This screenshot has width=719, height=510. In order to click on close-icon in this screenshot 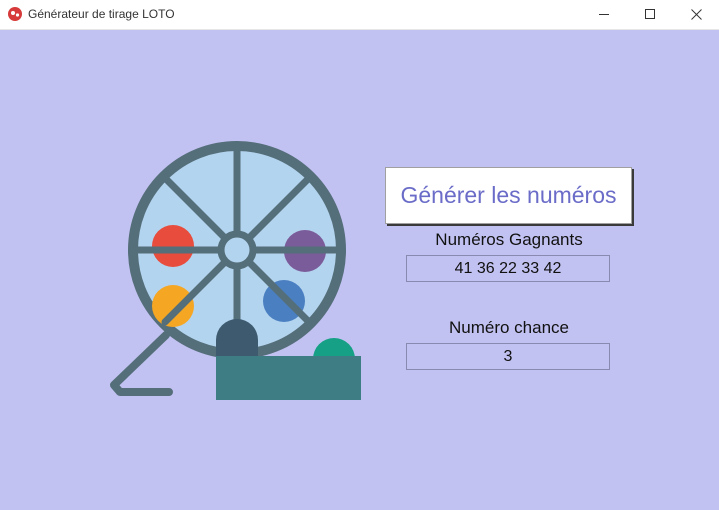, I will do `click(696, 14)`.